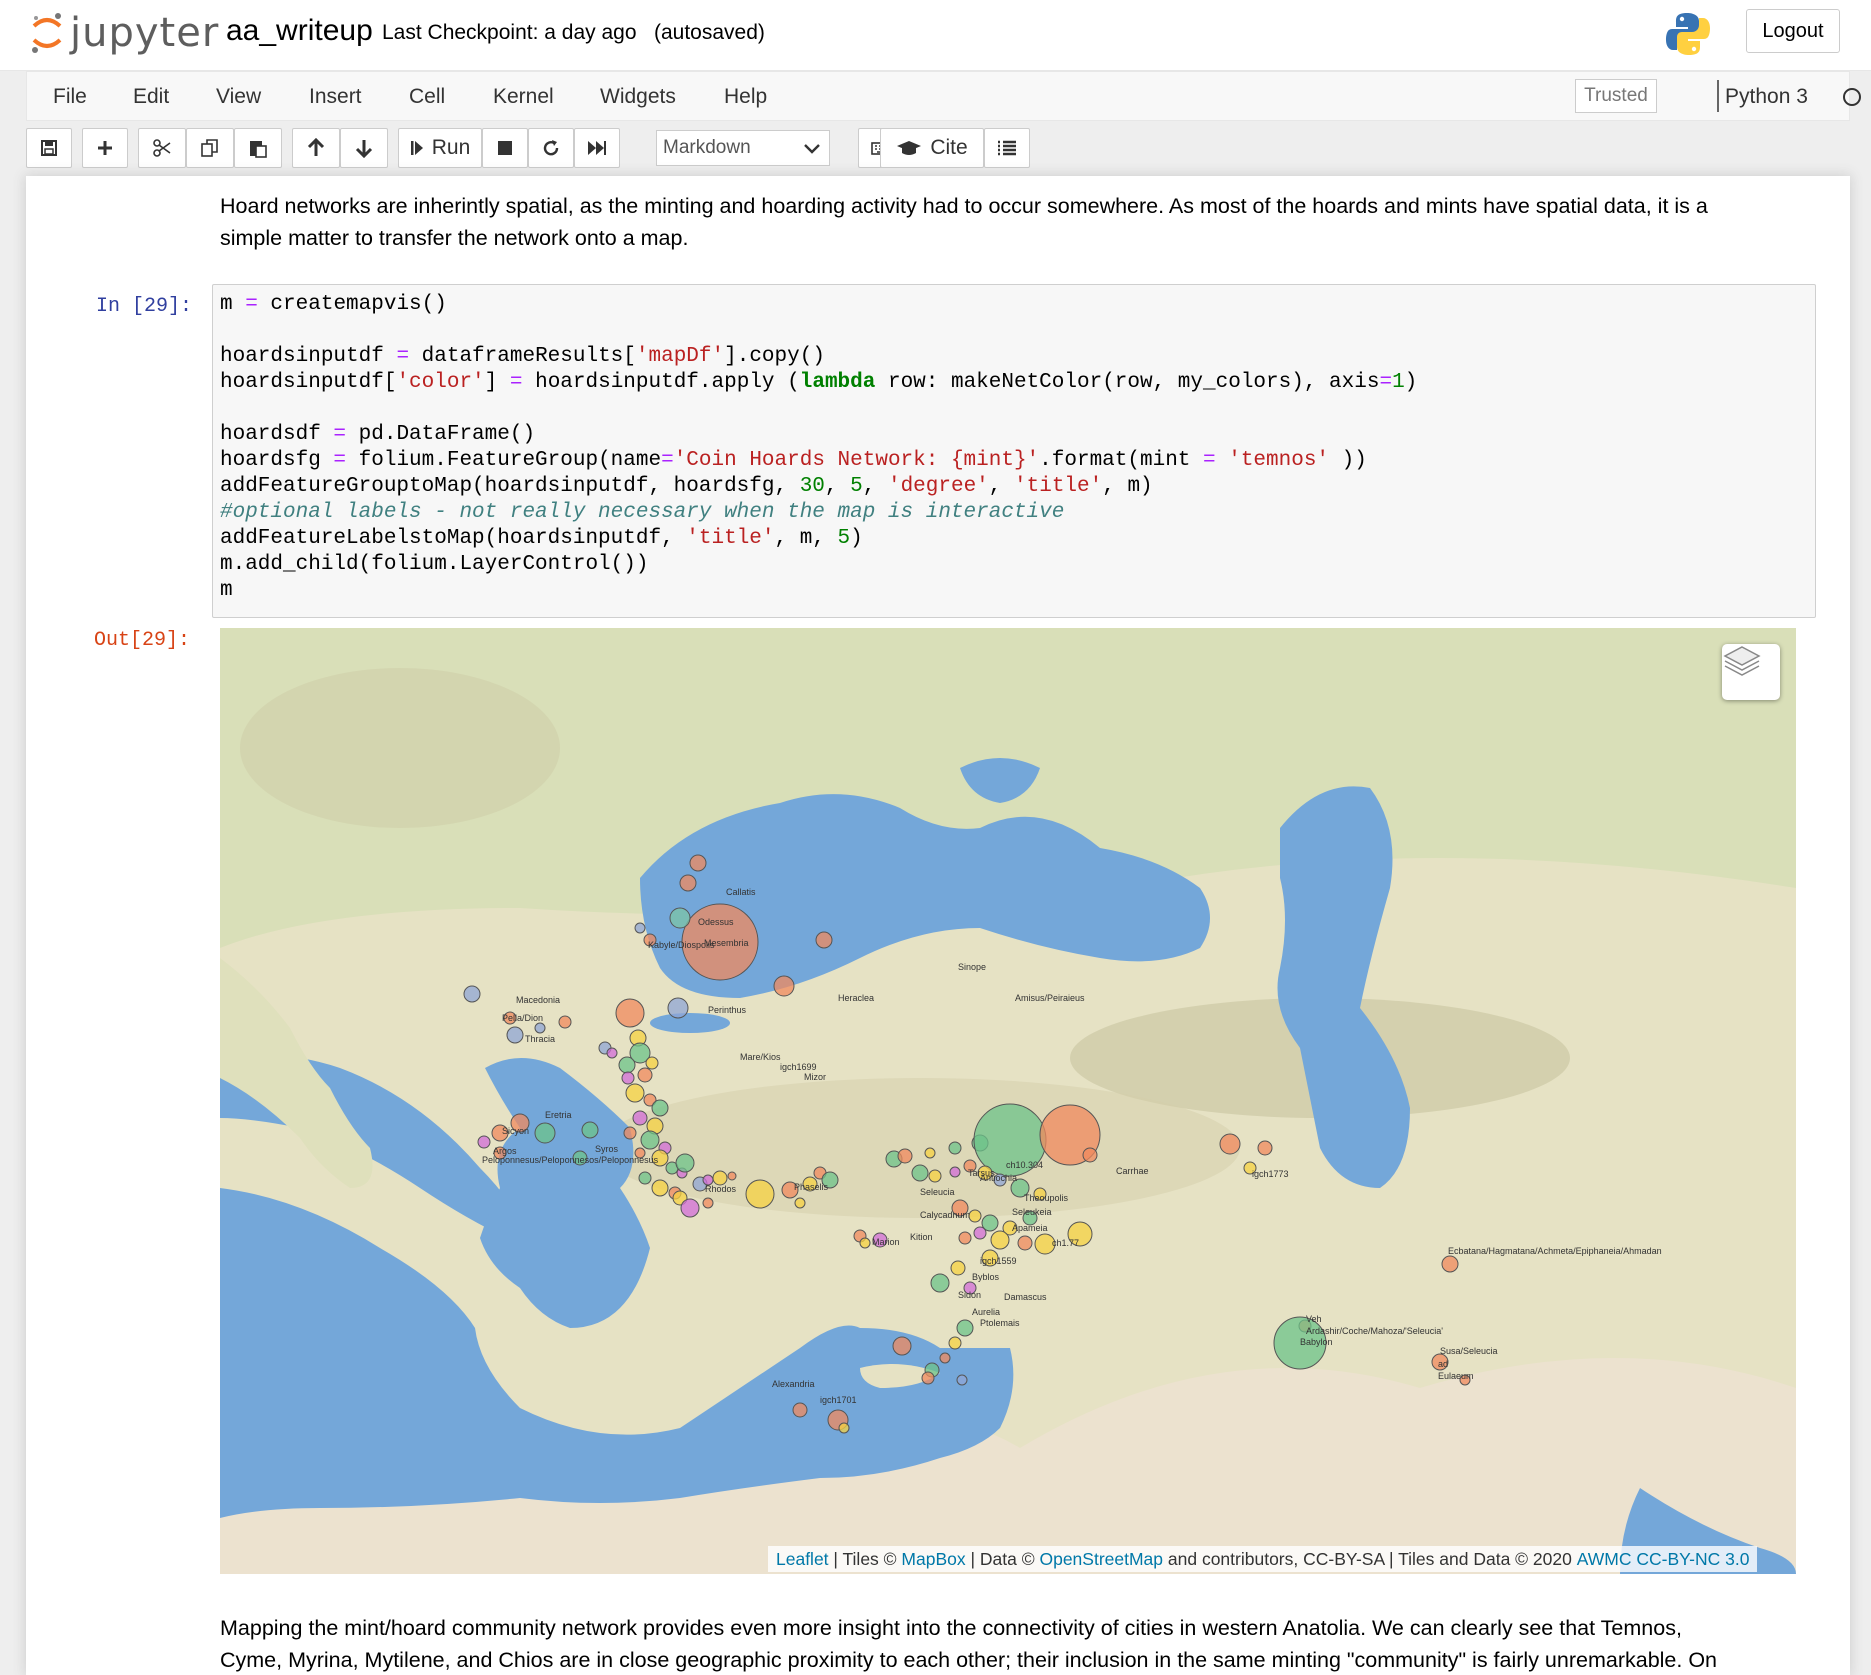  I want to click on copy-button, so click(210, 148).